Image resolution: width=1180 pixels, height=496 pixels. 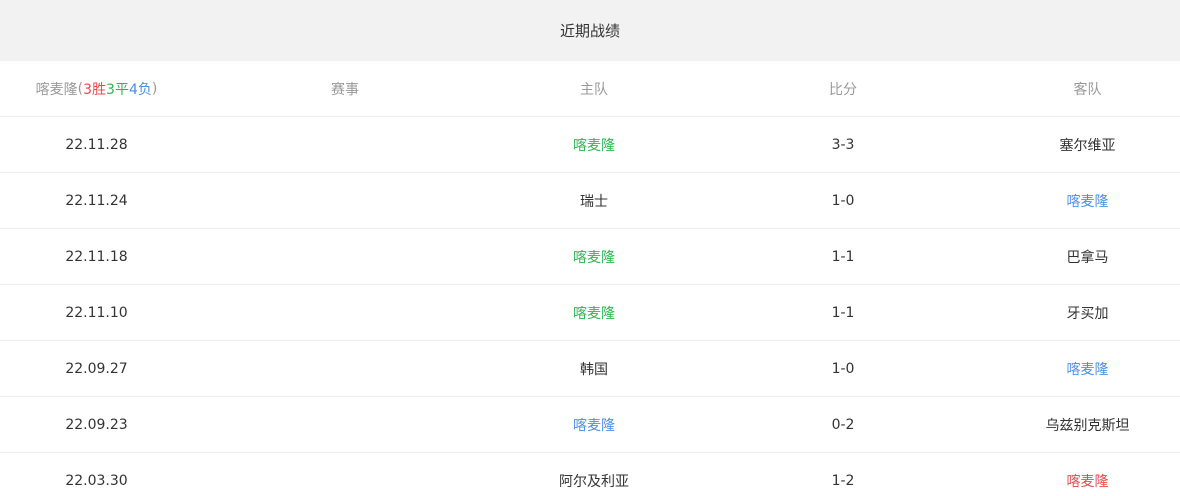 What do you see at coordinates (843, 144) in the screenshot?
I see `row-score: 3-3` at bounding box center [843, 144].